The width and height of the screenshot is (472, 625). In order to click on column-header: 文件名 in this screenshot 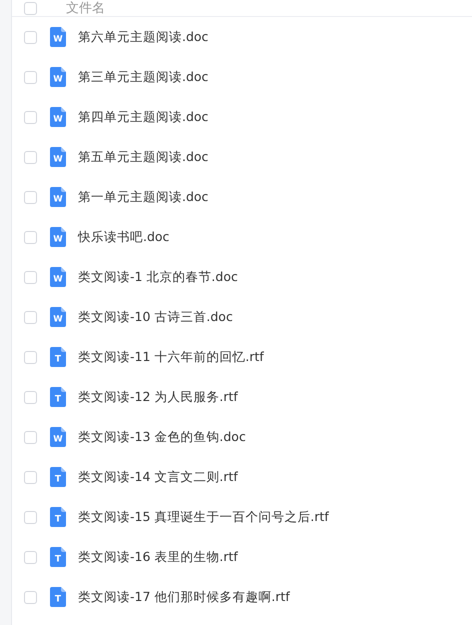, I will do `click(85, 8)`.